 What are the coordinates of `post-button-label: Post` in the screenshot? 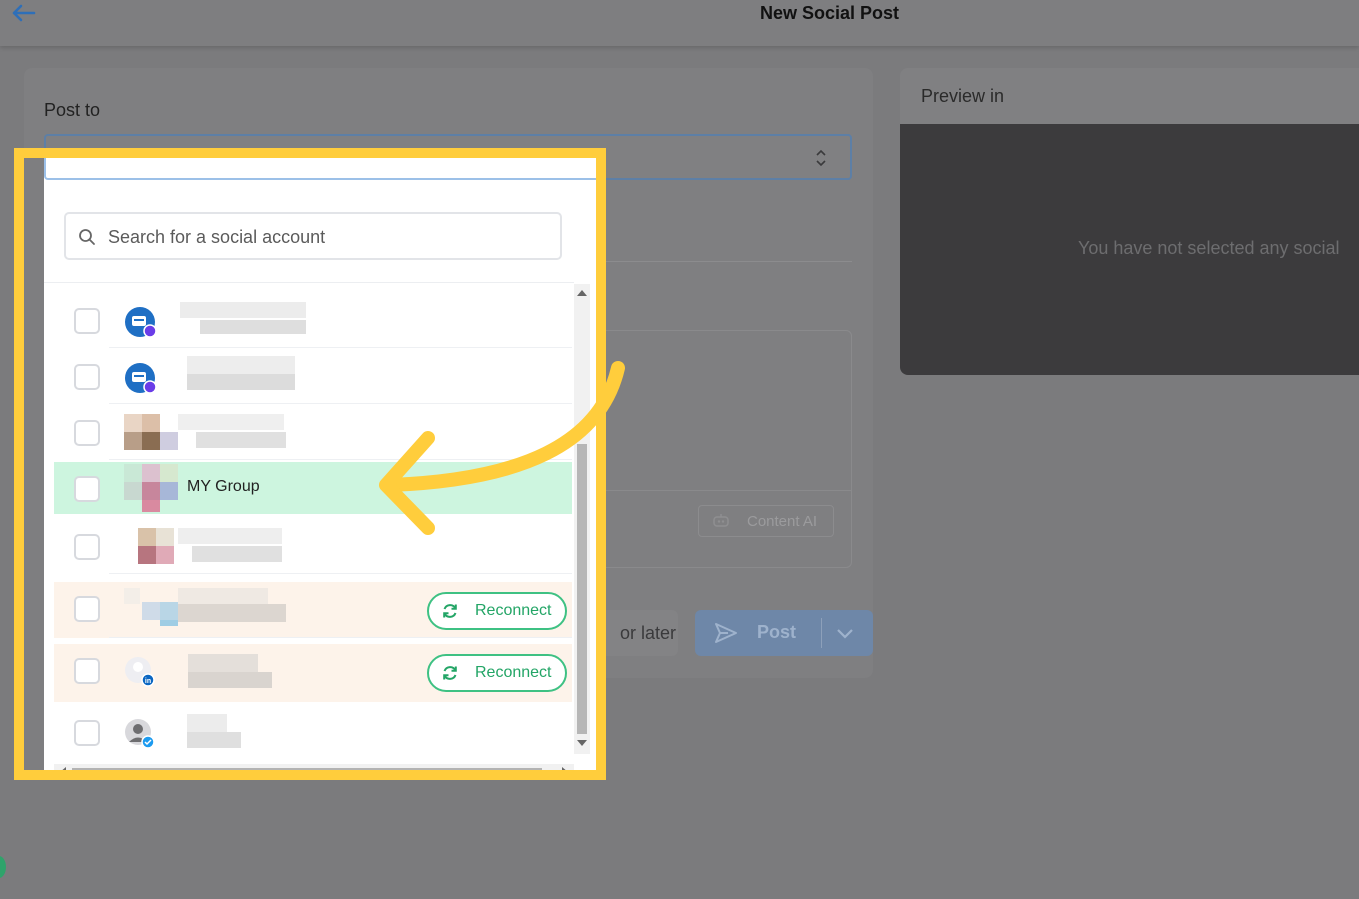 It's located at (777, 632).